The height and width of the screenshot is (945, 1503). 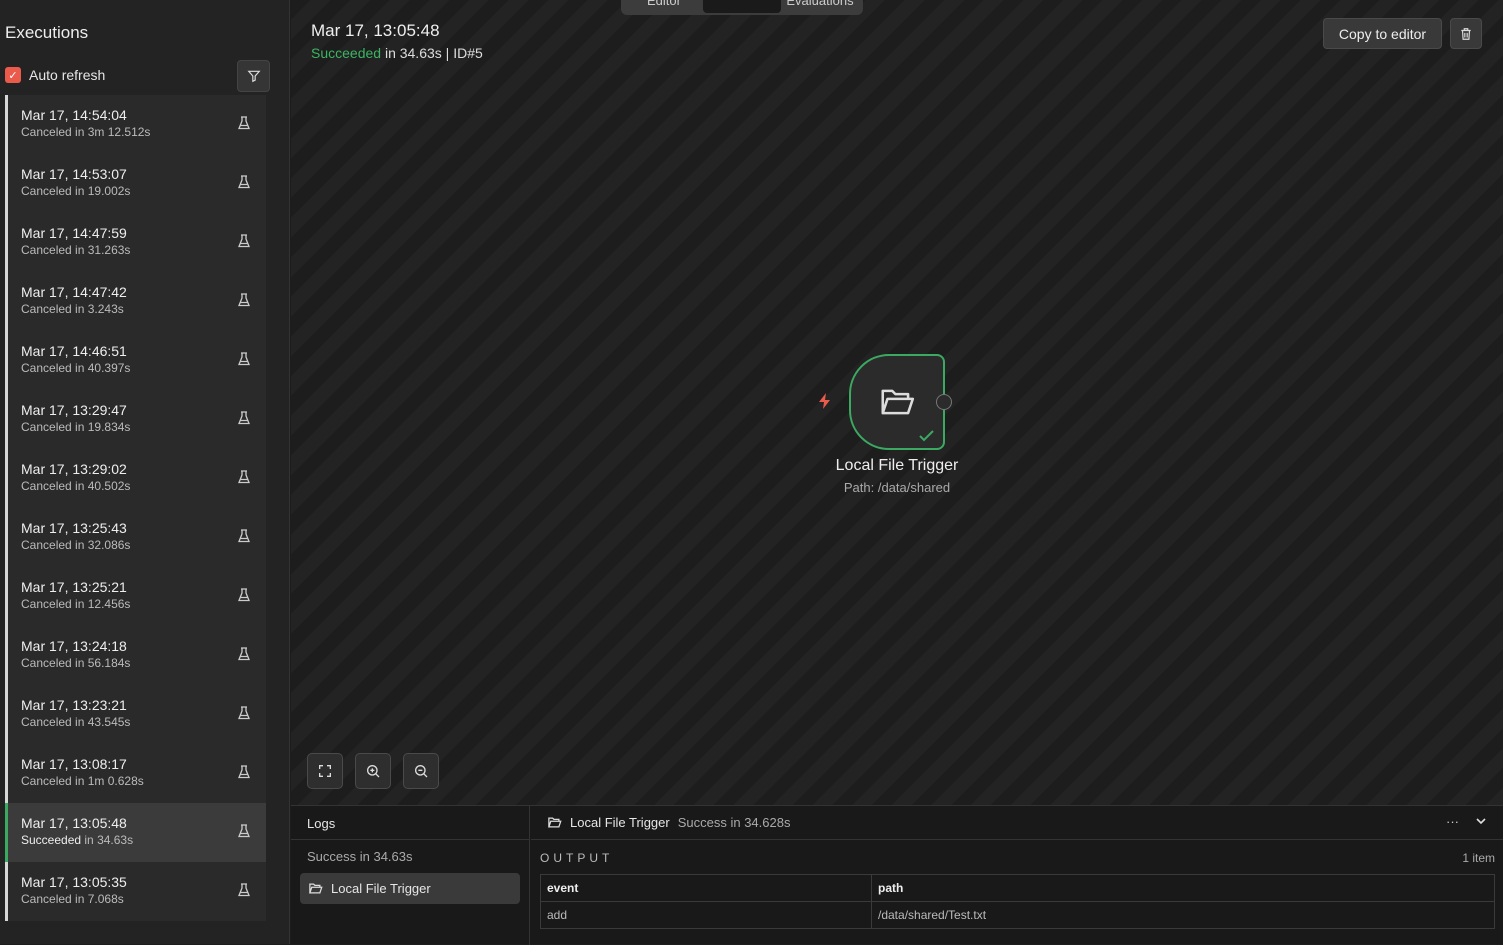 What do you see at coordinates (1382, 33) in the screenshot?
I see `copy-to-editor-button: Copy to editor` at bounding box center [1382, 33].